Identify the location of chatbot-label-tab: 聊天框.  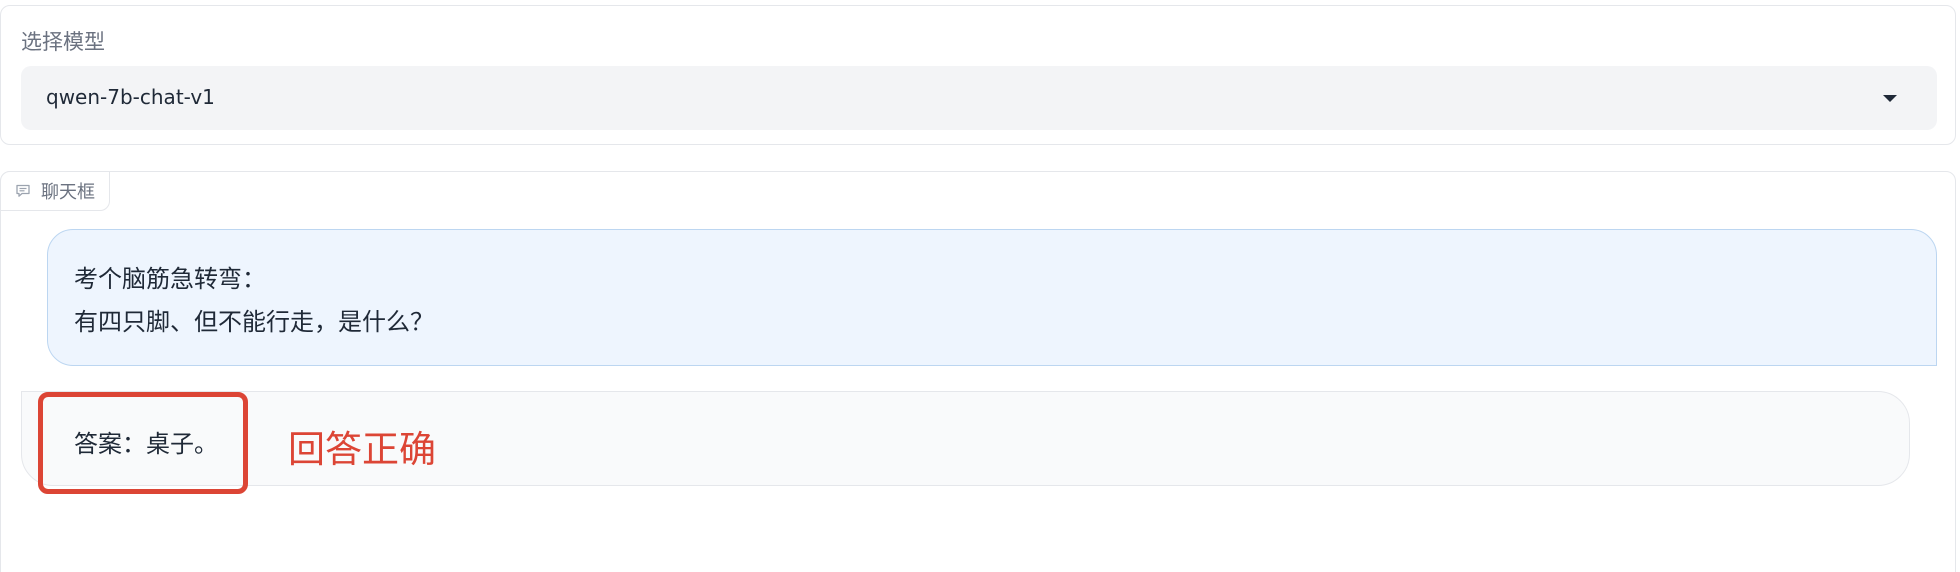
(55, 191).